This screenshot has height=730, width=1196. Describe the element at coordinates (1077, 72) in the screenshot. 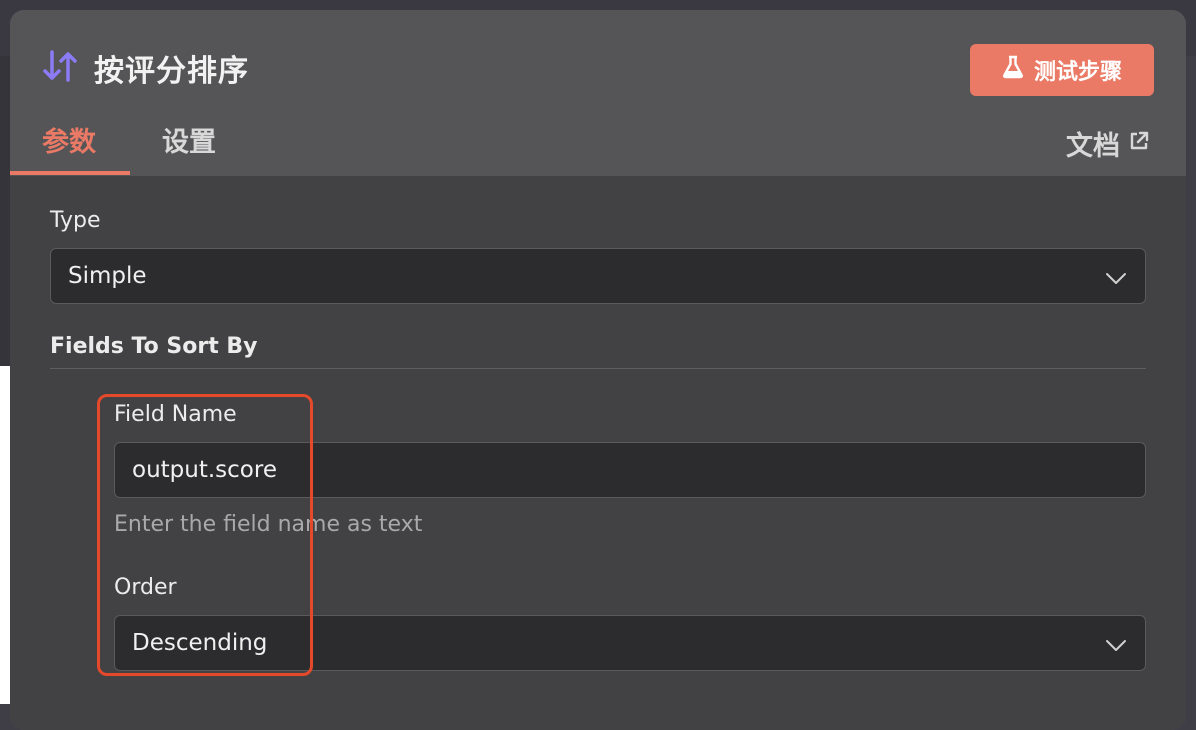

I see `test-step-label: 测试步骤` at that location.